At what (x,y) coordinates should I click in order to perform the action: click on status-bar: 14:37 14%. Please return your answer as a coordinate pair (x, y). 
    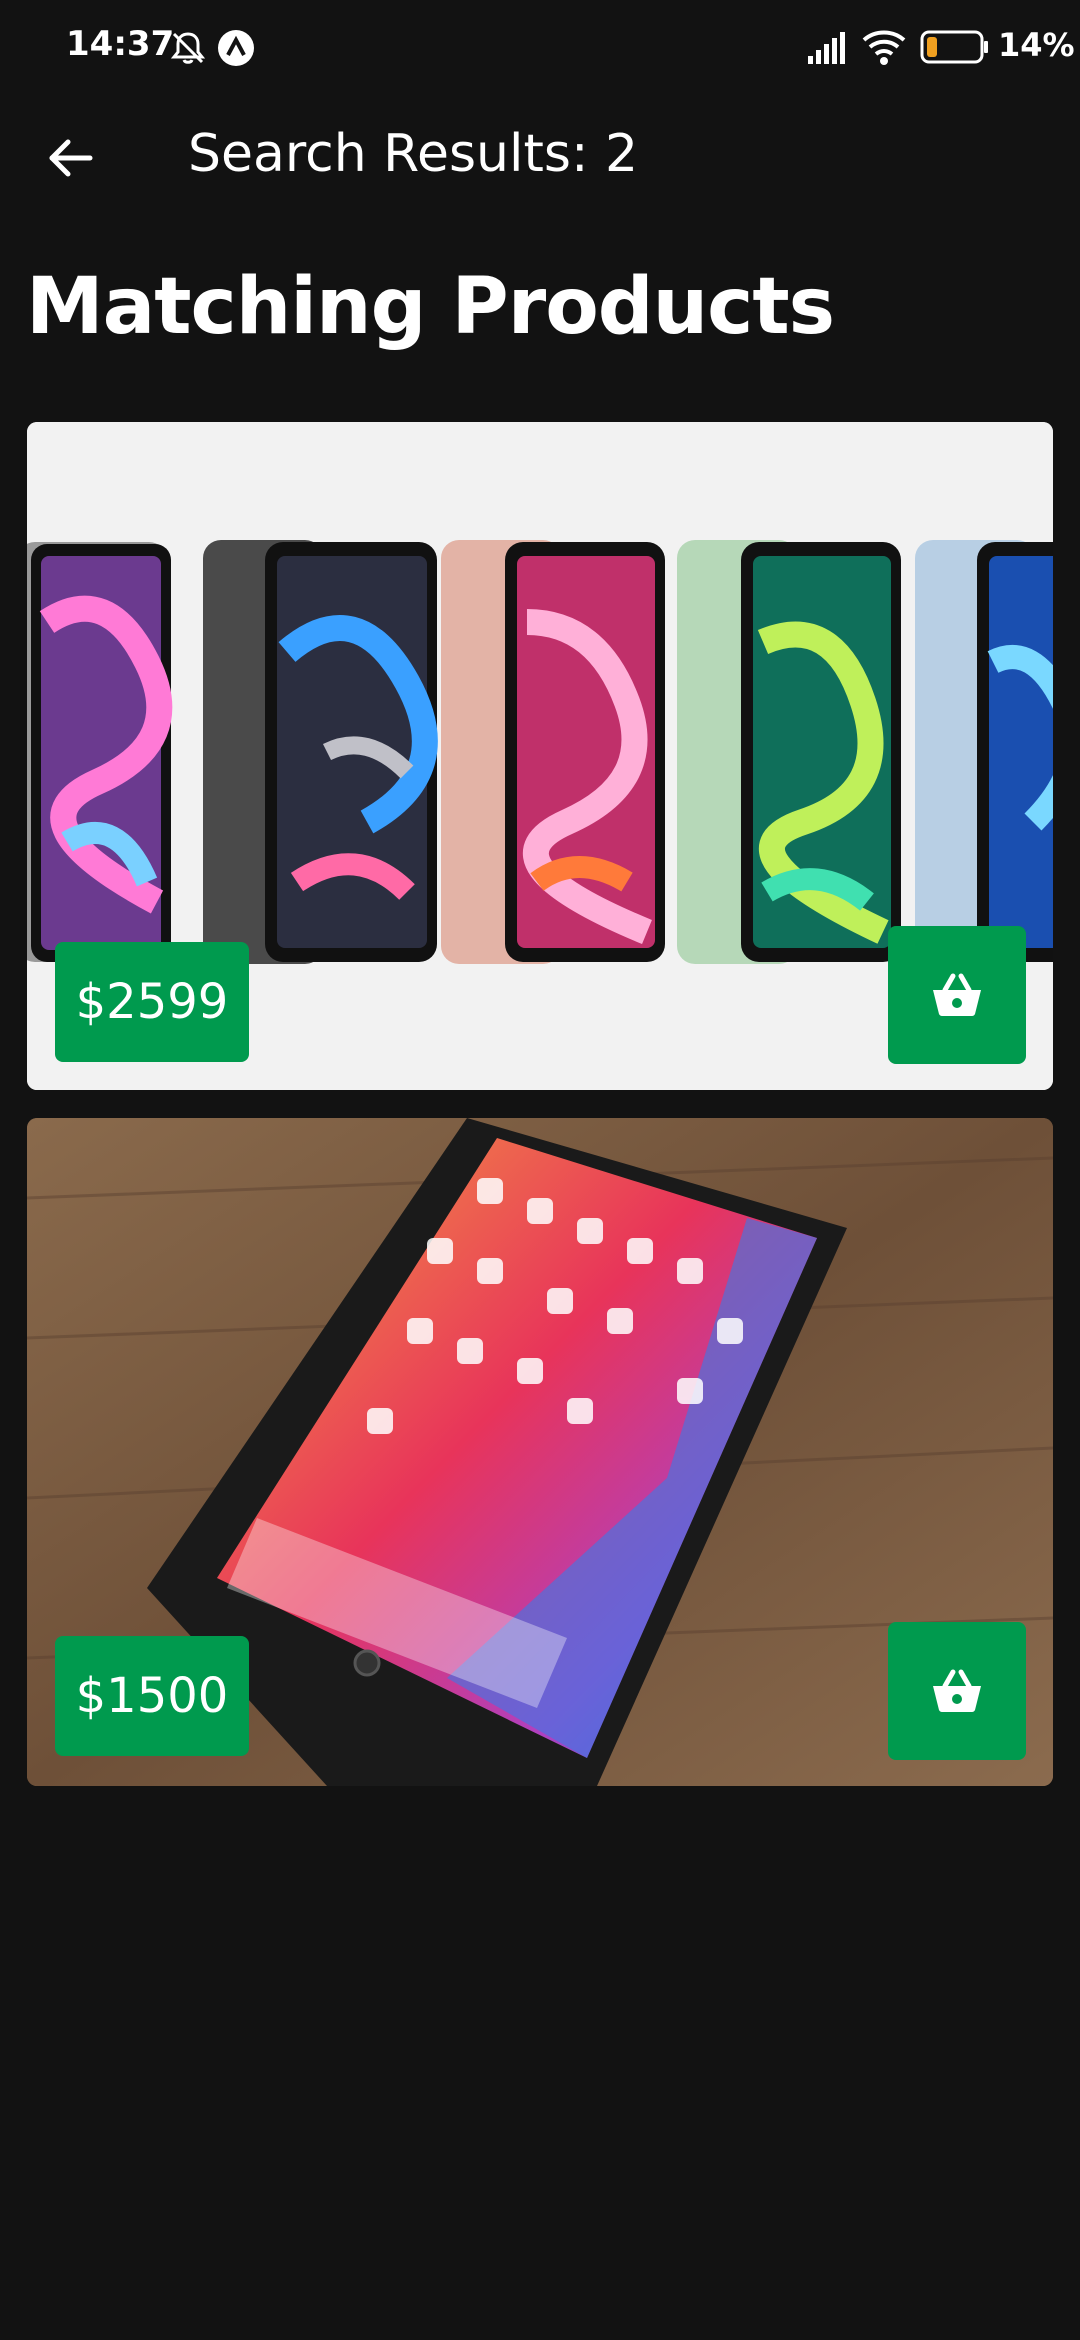
    Looking at the image, I should click on (540, 48).